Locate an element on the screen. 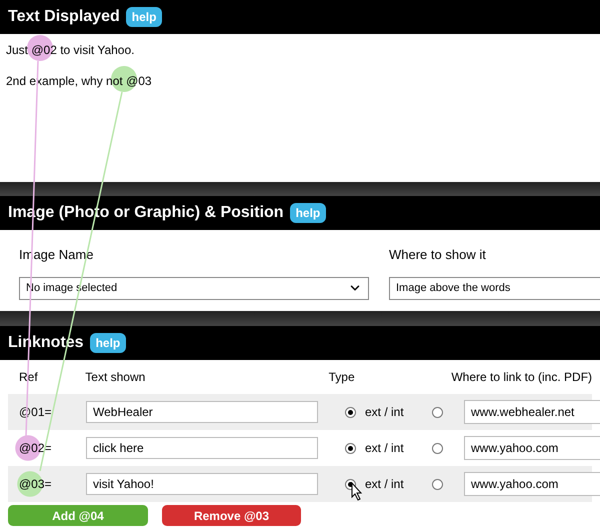 Image resolution: width=600 pixels, height=532 pixels. field-label: Where to show it is located at coordinates (437, 255).